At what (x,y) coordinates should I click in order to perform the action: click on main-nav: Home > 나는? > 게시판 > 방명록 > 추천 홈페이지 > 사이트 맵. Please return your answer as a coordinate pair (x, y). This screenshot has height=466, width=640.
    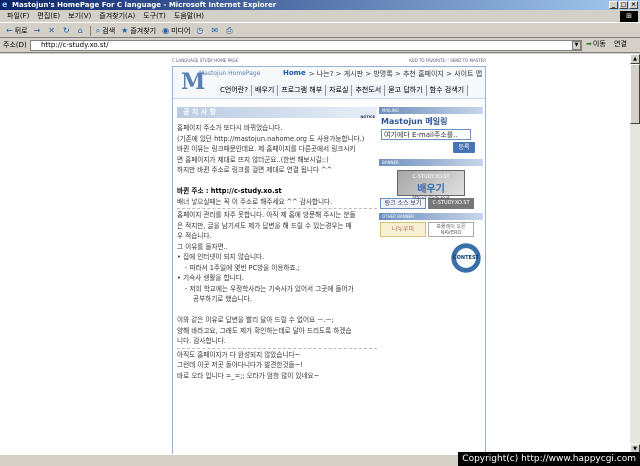
    Looking at the image, I should click on (382, 74).